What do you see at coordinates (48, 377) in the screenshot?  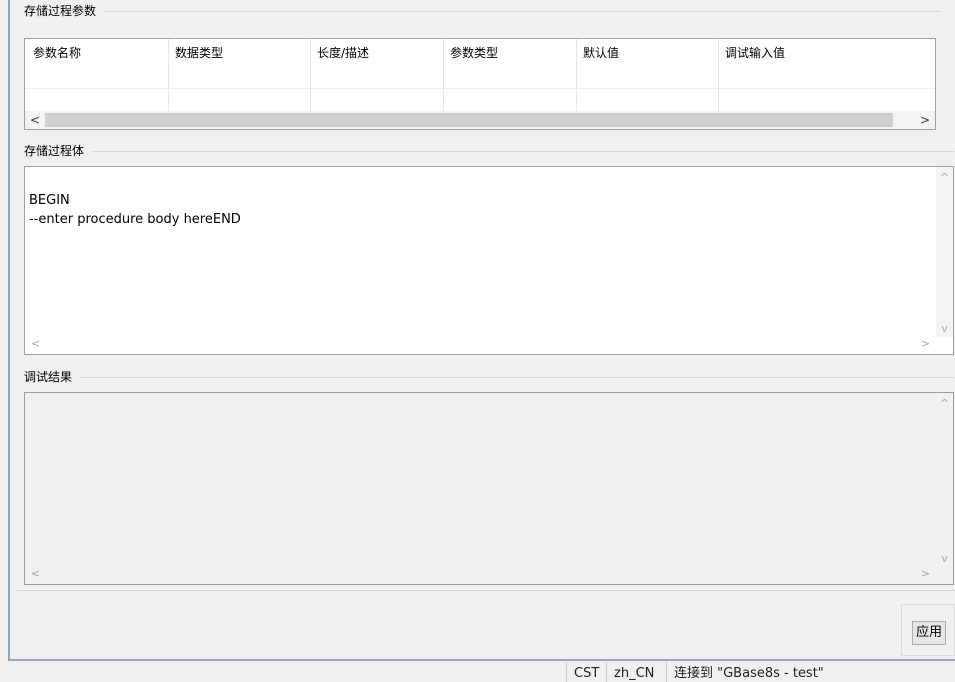 I see `result-section-title: 调试结果` at bounding box center [48, 377].